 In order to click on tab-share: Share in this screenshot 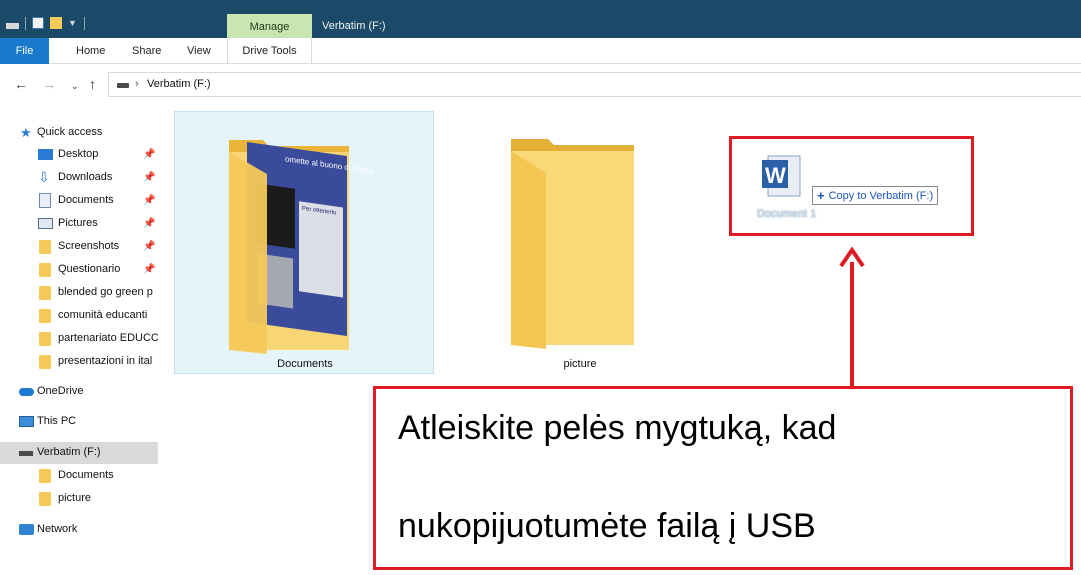, I will do `click(146, 51)`.